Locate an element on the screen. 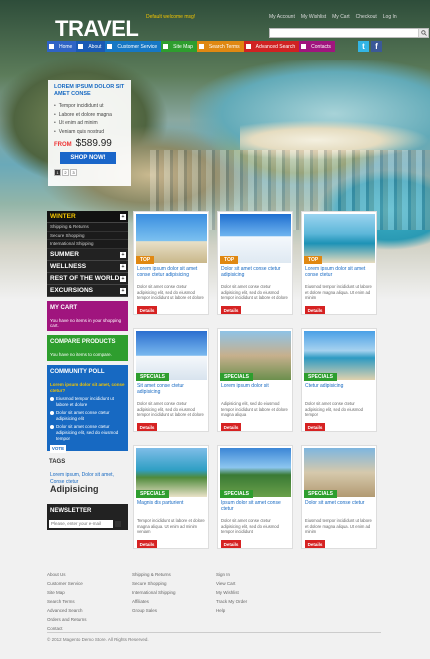 Image resolution: width=430 pixels, height=659 pixels. footer-link: International Shipping is located at coordinates (154, 592).